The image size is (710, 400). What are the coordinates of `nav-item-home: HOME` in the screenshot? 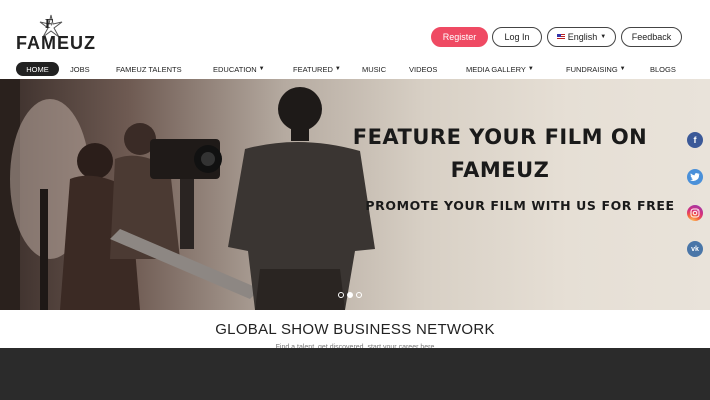 It's located at (37, 69).